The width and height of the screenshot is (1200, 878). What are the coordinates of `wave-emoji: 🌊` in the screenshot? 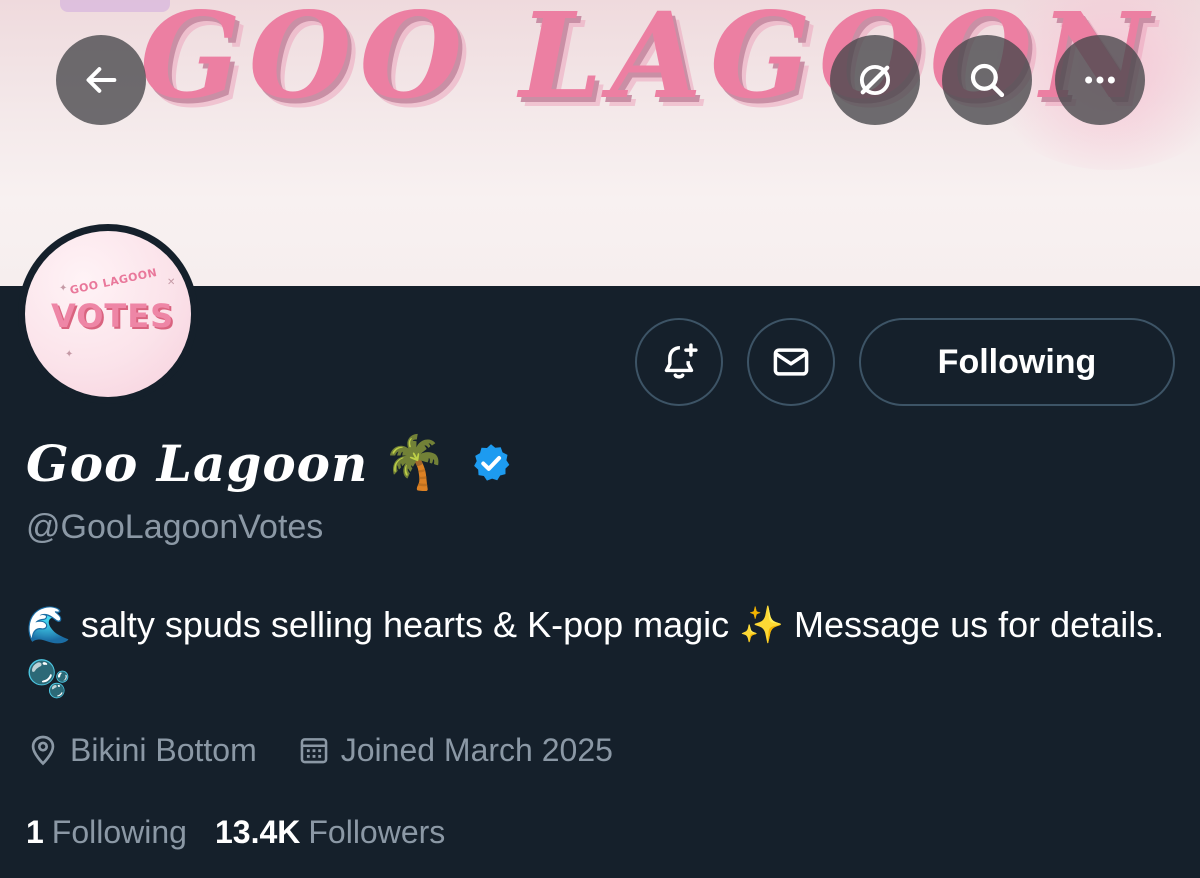 It's located at (48, 624).